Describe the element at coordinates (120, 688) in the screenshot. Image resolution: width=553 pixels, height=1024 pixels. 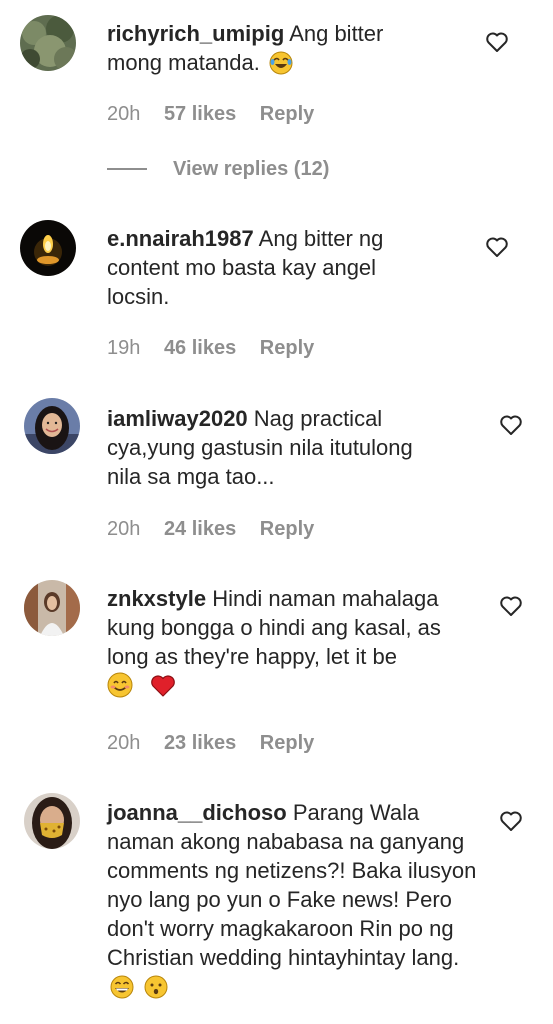
I see `smiling-face-icon` at that location.